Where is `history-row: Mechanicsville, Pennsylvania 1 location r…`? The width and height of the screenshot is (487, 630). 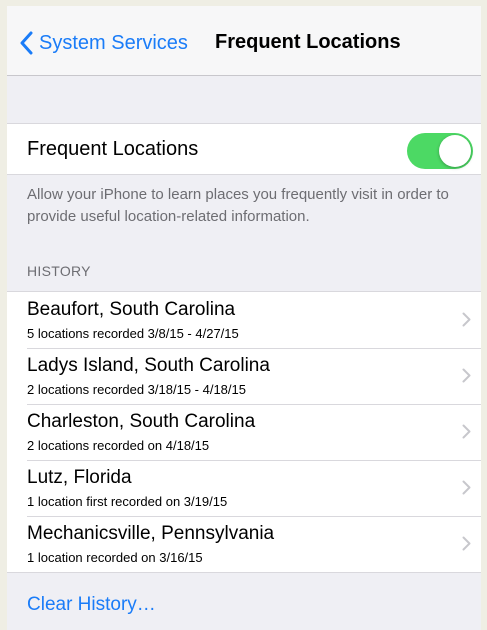
history-row: Mechanicsville, Pennsylvania 1 location r… is located at coordinates (244, 544).